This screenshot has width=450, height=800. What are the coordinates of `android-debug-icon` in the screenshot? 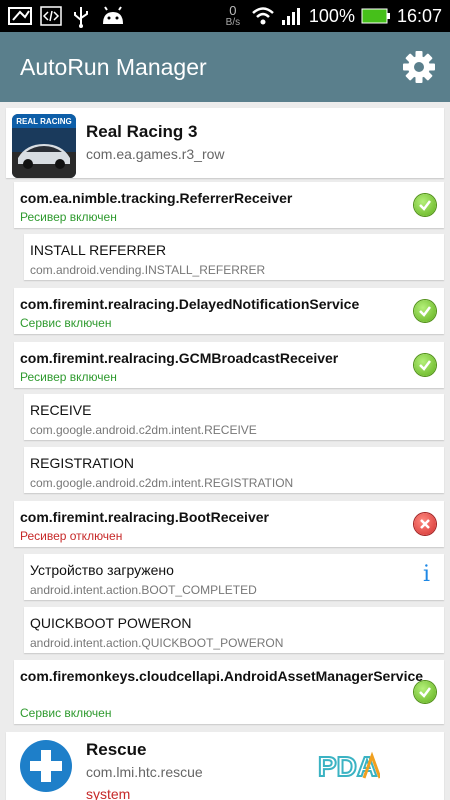 It's located at (113, 15).